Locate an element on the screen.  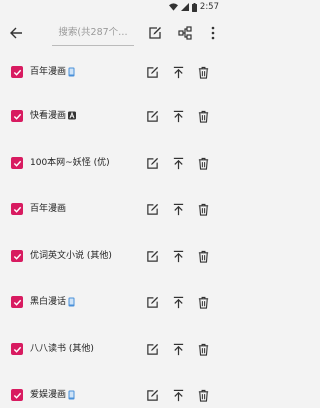
source-name-text: 快看漫画 is located at coordinates (48, 116).